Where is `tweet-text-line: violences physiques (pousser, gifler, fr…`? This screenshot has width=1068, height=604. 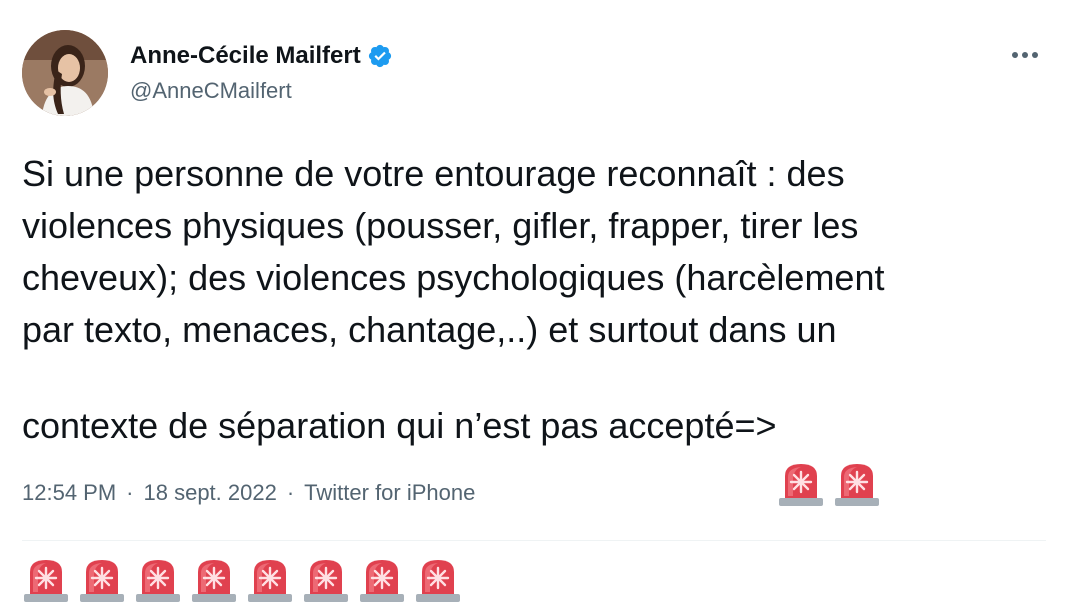 tweet-text-line: violences physiques (pousser, gifler, fr… is located at coordinates (440, 225).